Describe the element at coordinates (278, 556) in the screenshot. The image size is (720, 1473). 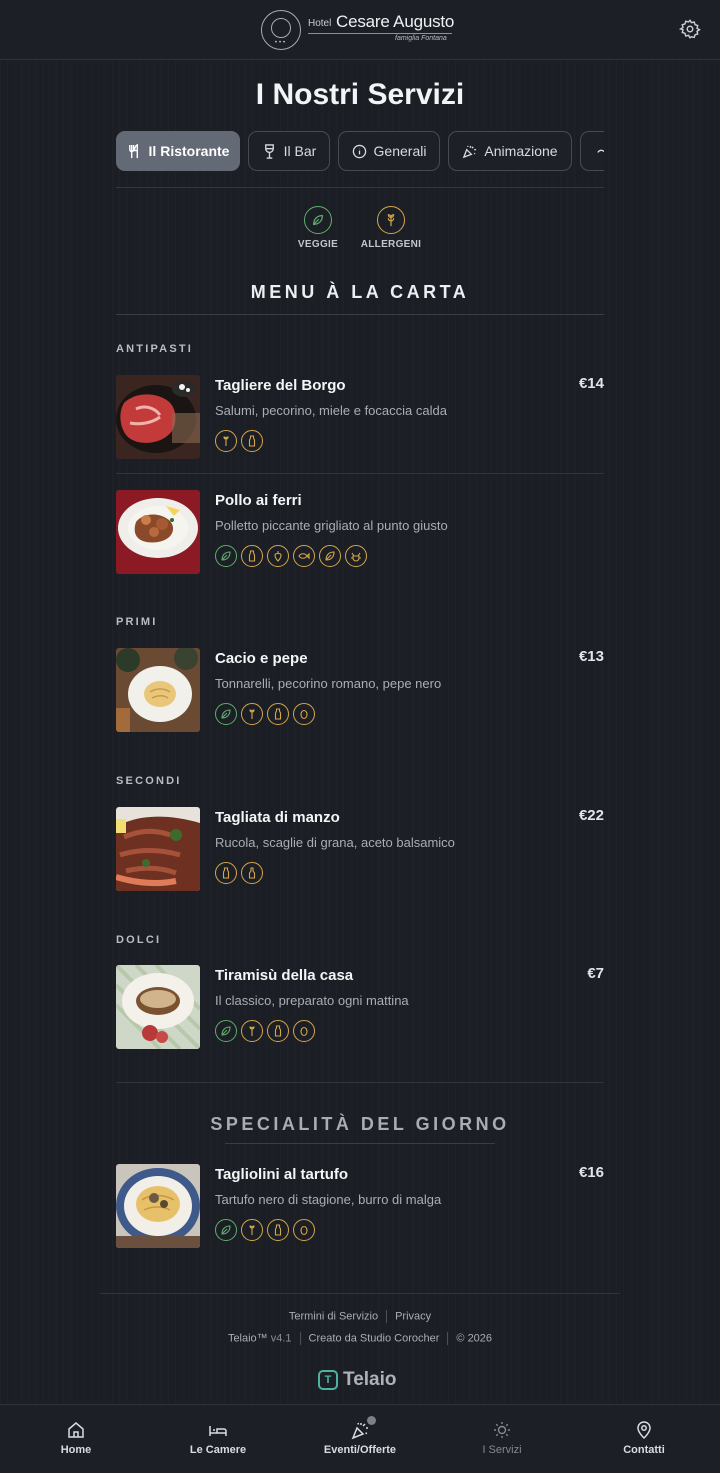
I see `pepper-icon` at that location.